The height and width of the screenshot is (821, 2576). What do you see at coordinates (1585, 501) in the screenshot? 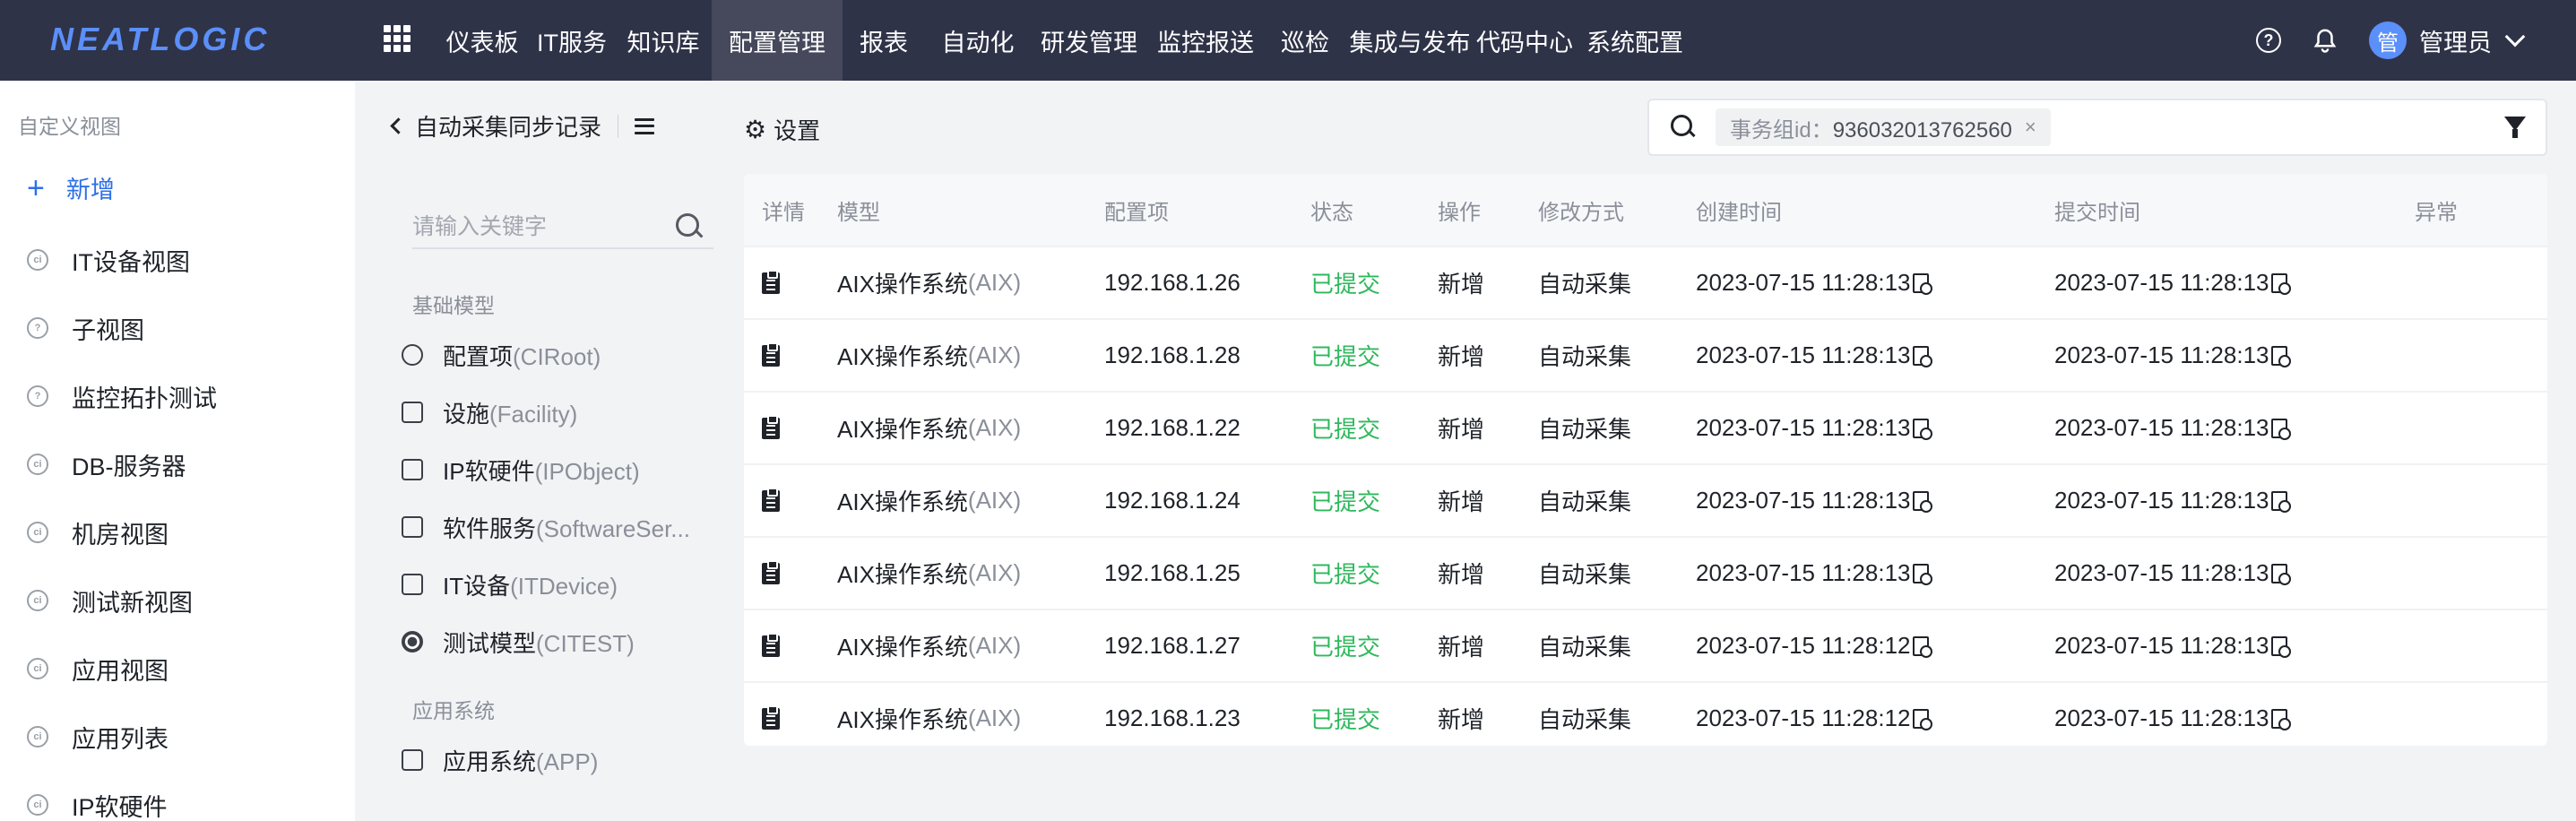
I see `method-cell: 自动采集` at bounding box center [1585, 501].